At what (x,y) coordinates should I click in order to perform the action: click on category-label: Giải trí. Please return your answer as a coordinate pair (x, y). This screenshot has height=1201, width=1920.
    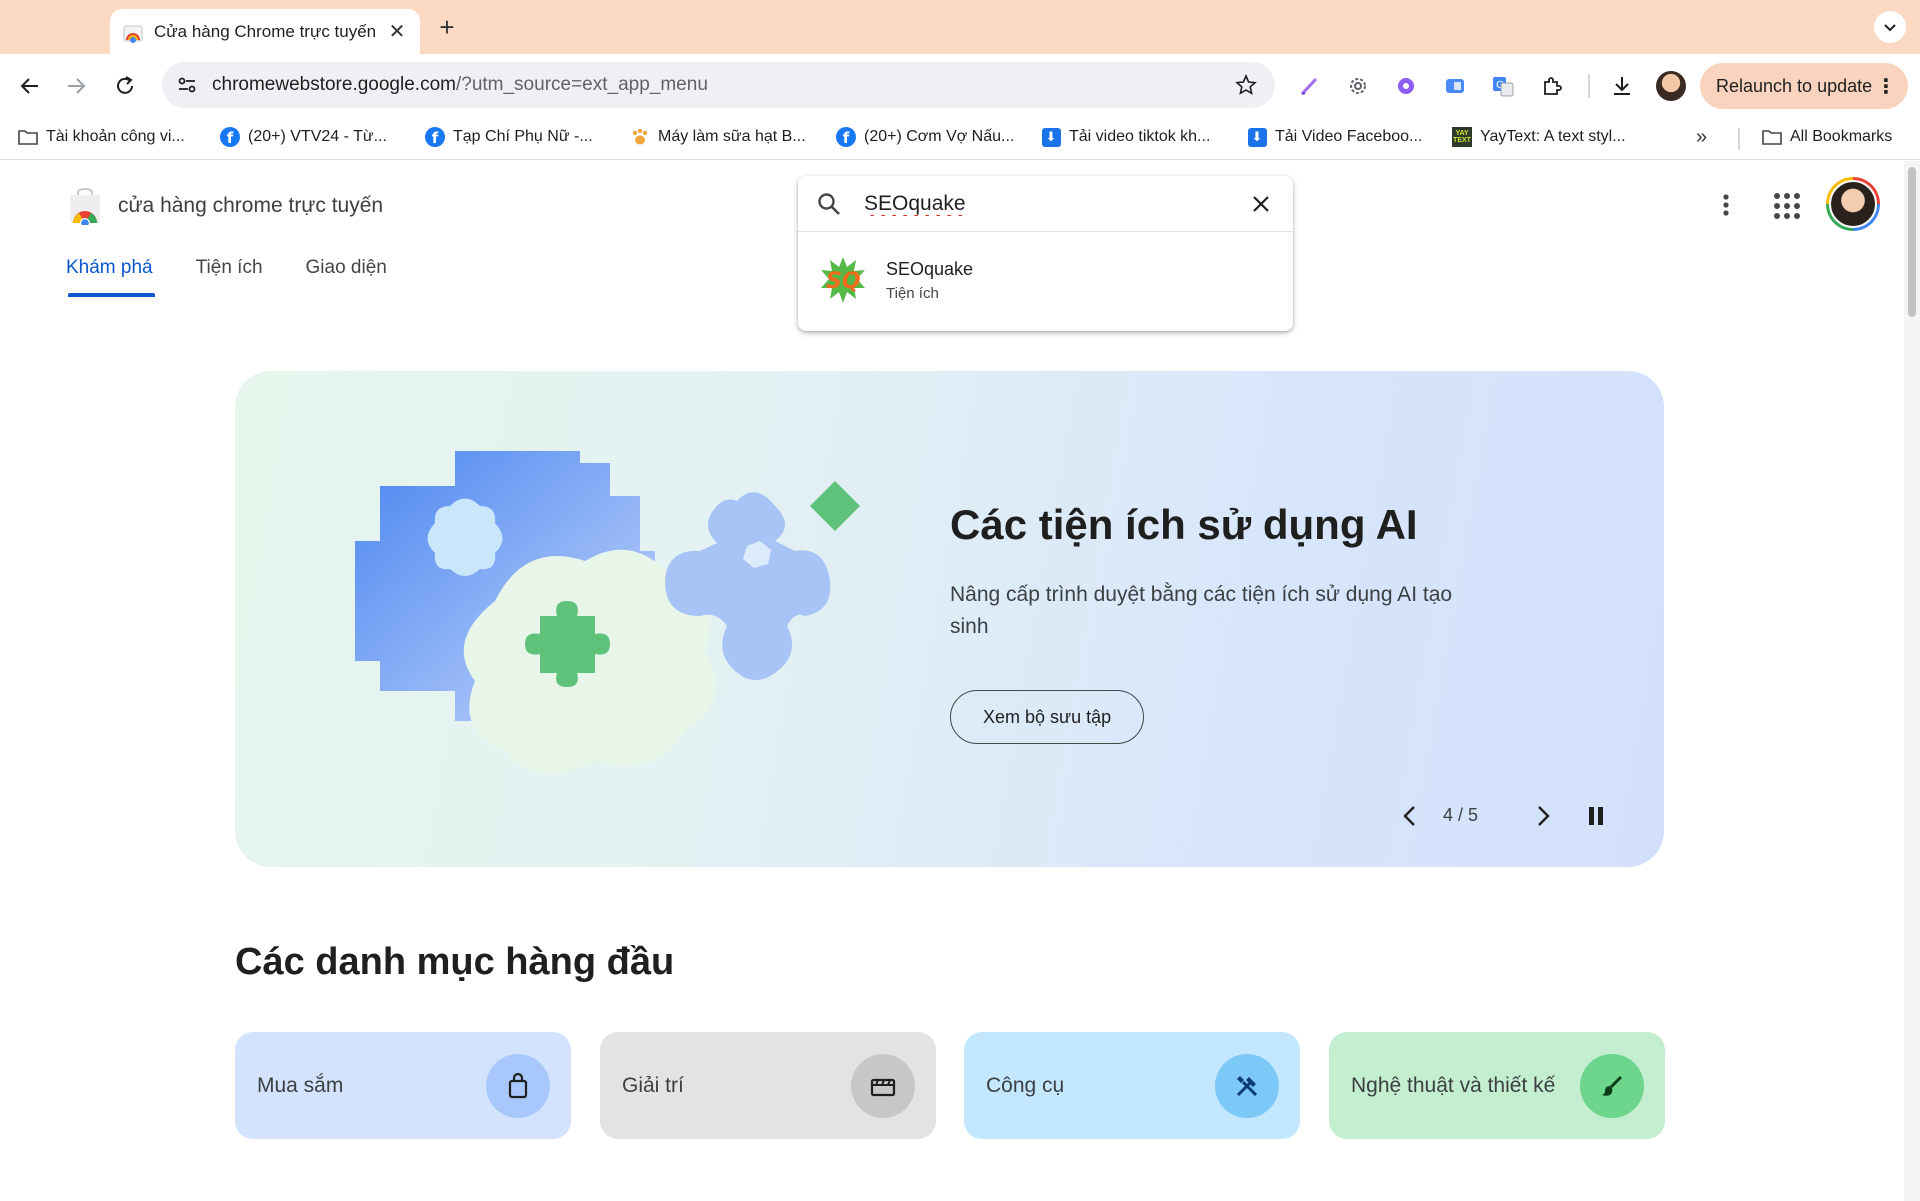
    Looking at the image, I should click on (653, 1085).